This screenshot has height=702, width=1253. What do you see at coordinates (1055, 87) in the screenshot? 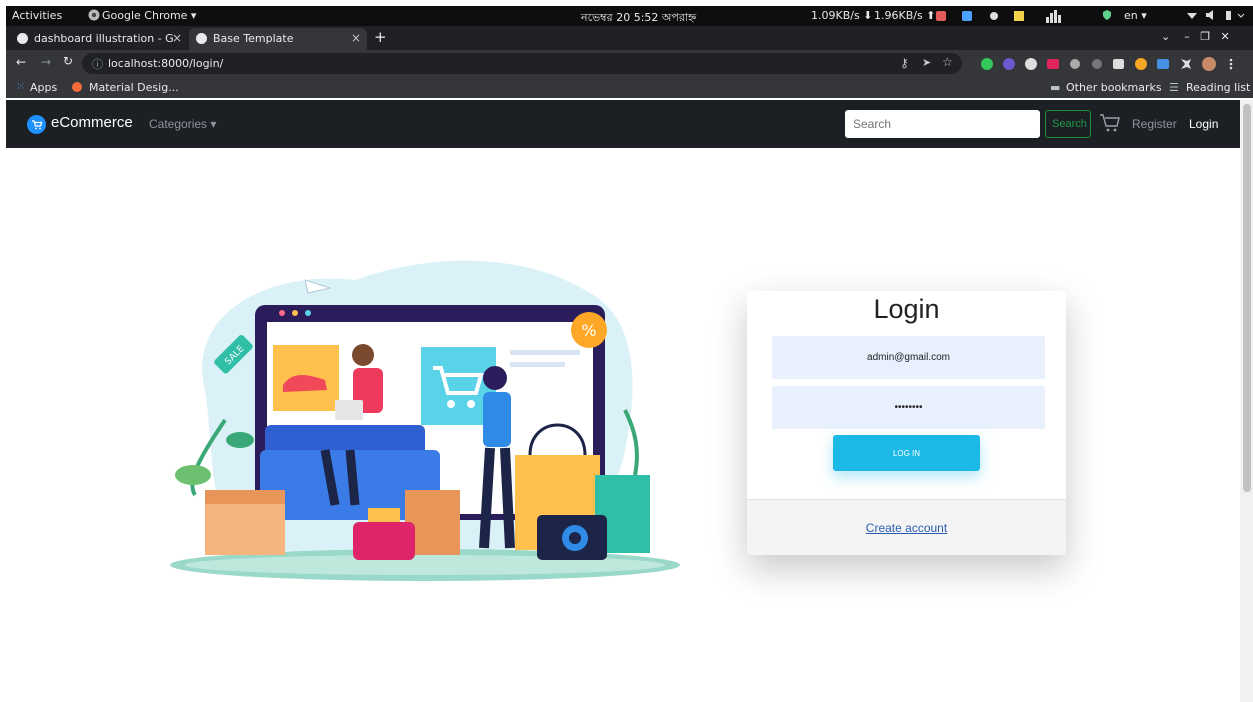
I see `folder-icon: ▬` at bounding box center [1055, 87].